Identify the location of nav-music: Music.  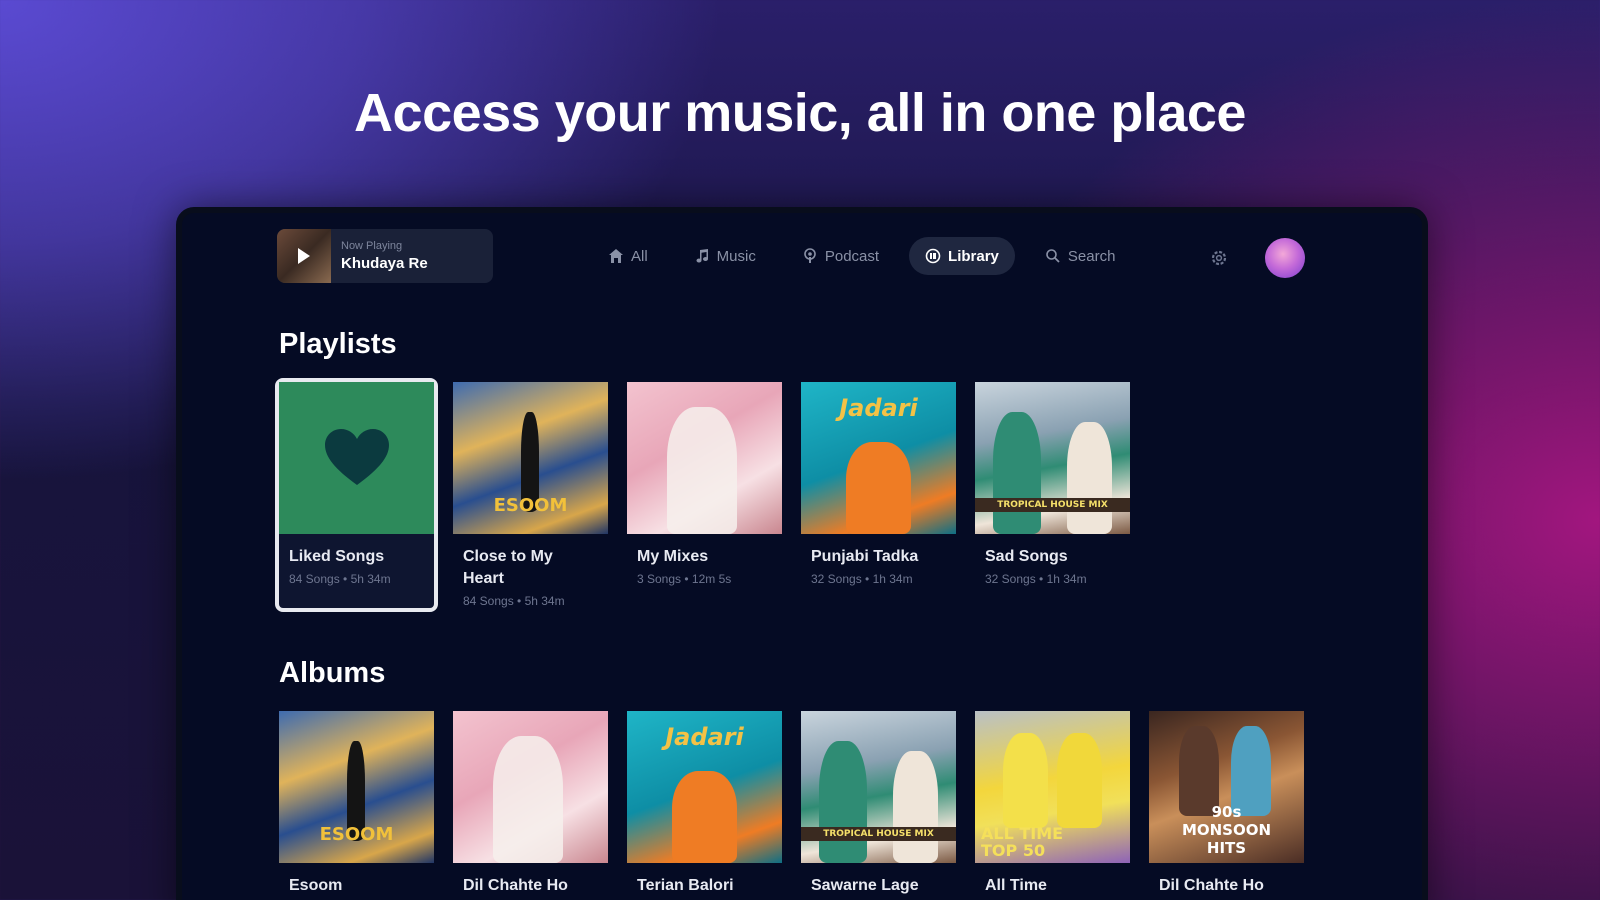
(725, 256).